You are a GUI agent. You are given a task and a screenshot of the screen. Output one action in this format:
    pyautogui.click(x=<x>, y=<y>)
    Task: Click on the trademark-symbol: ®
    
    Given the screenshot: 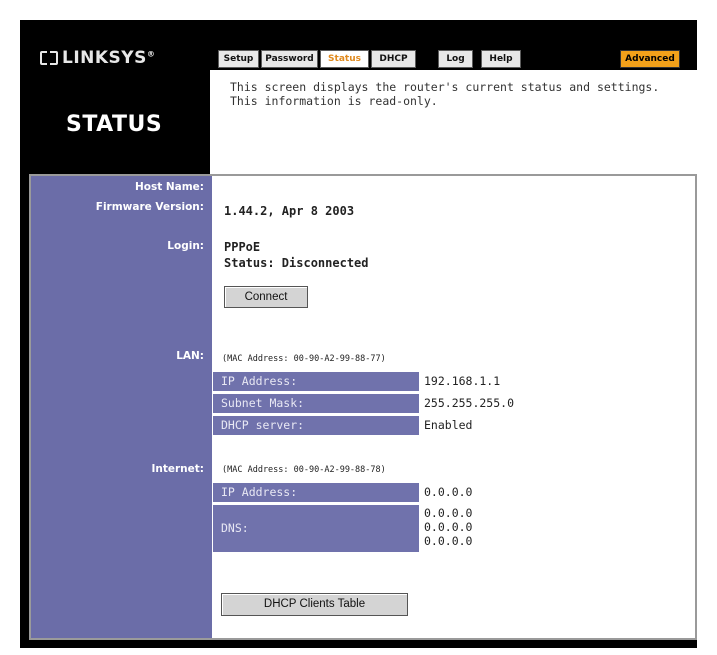 What is the action you would take?
    pyautogui.click(x=151, y=54)
    